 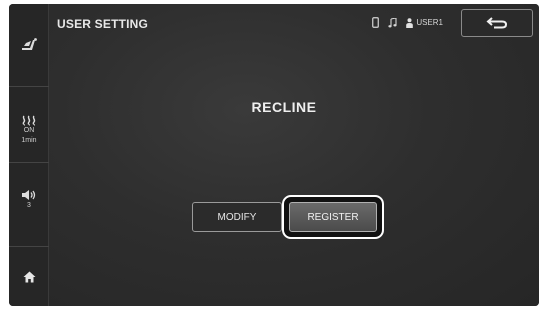 What do you see at coordinates (29, 195) in the screenshot?
I see `speaker-icon` at bounding box center [29, 195].